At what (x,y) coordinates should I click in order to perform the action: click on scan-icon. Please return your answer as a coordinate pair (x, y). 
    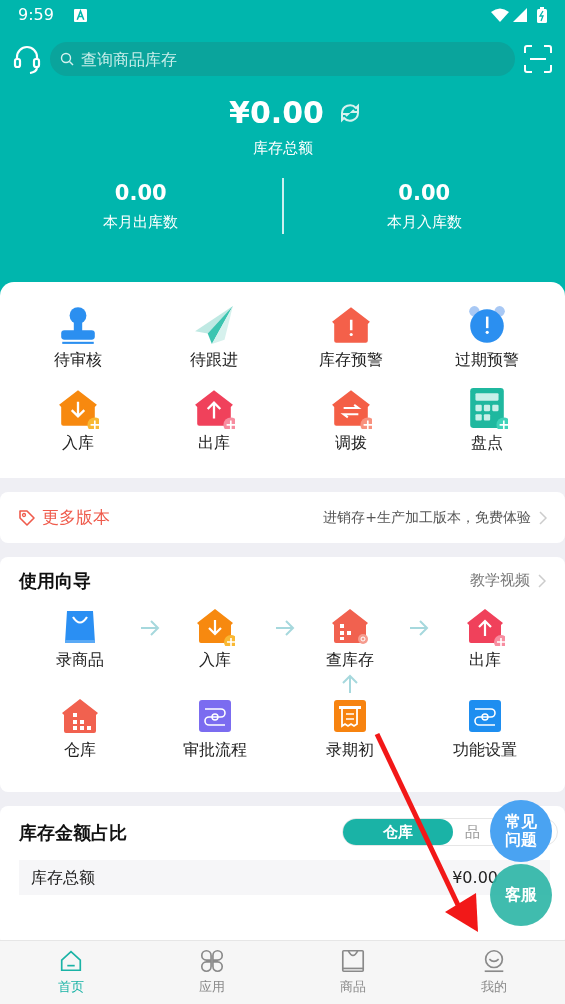
    Looking at the image, I should click on (538, 59).